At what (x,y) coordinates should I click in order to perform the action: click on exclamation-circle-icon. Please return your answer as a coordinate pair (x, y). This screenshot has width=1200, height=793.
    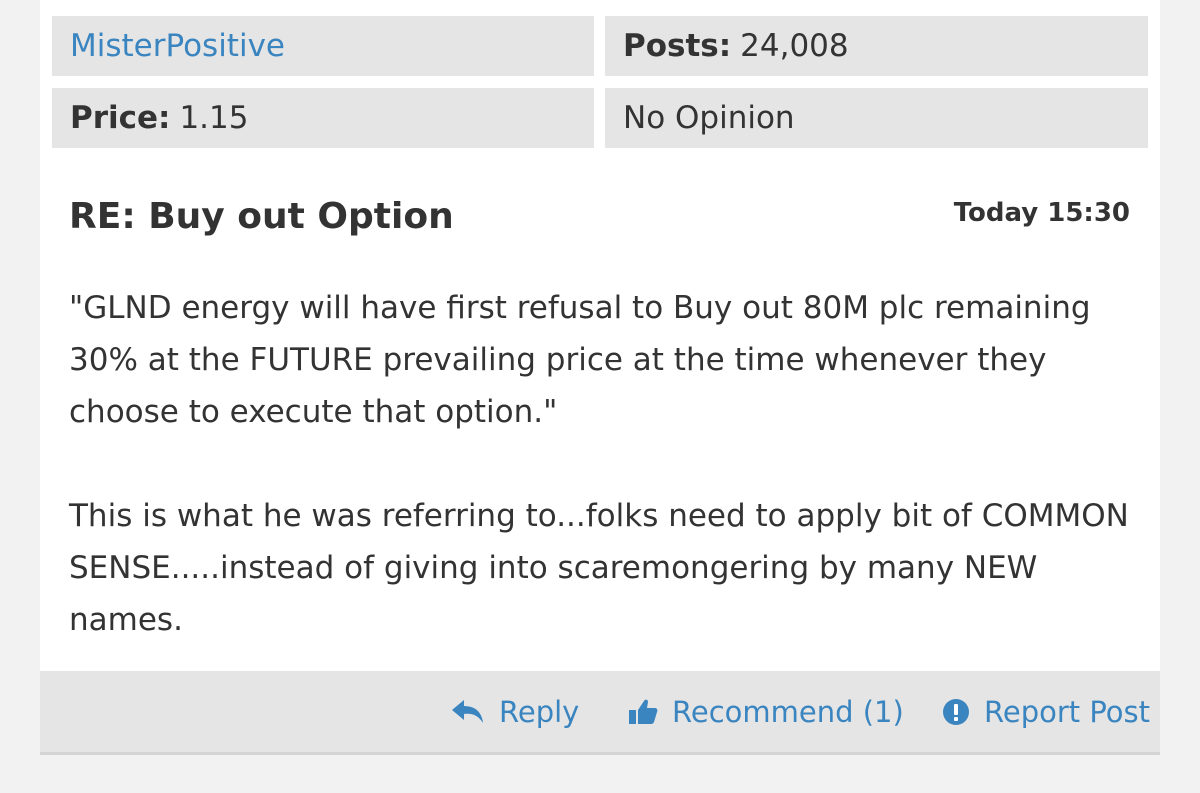
    Looking at the image, I should click on (956, 712).